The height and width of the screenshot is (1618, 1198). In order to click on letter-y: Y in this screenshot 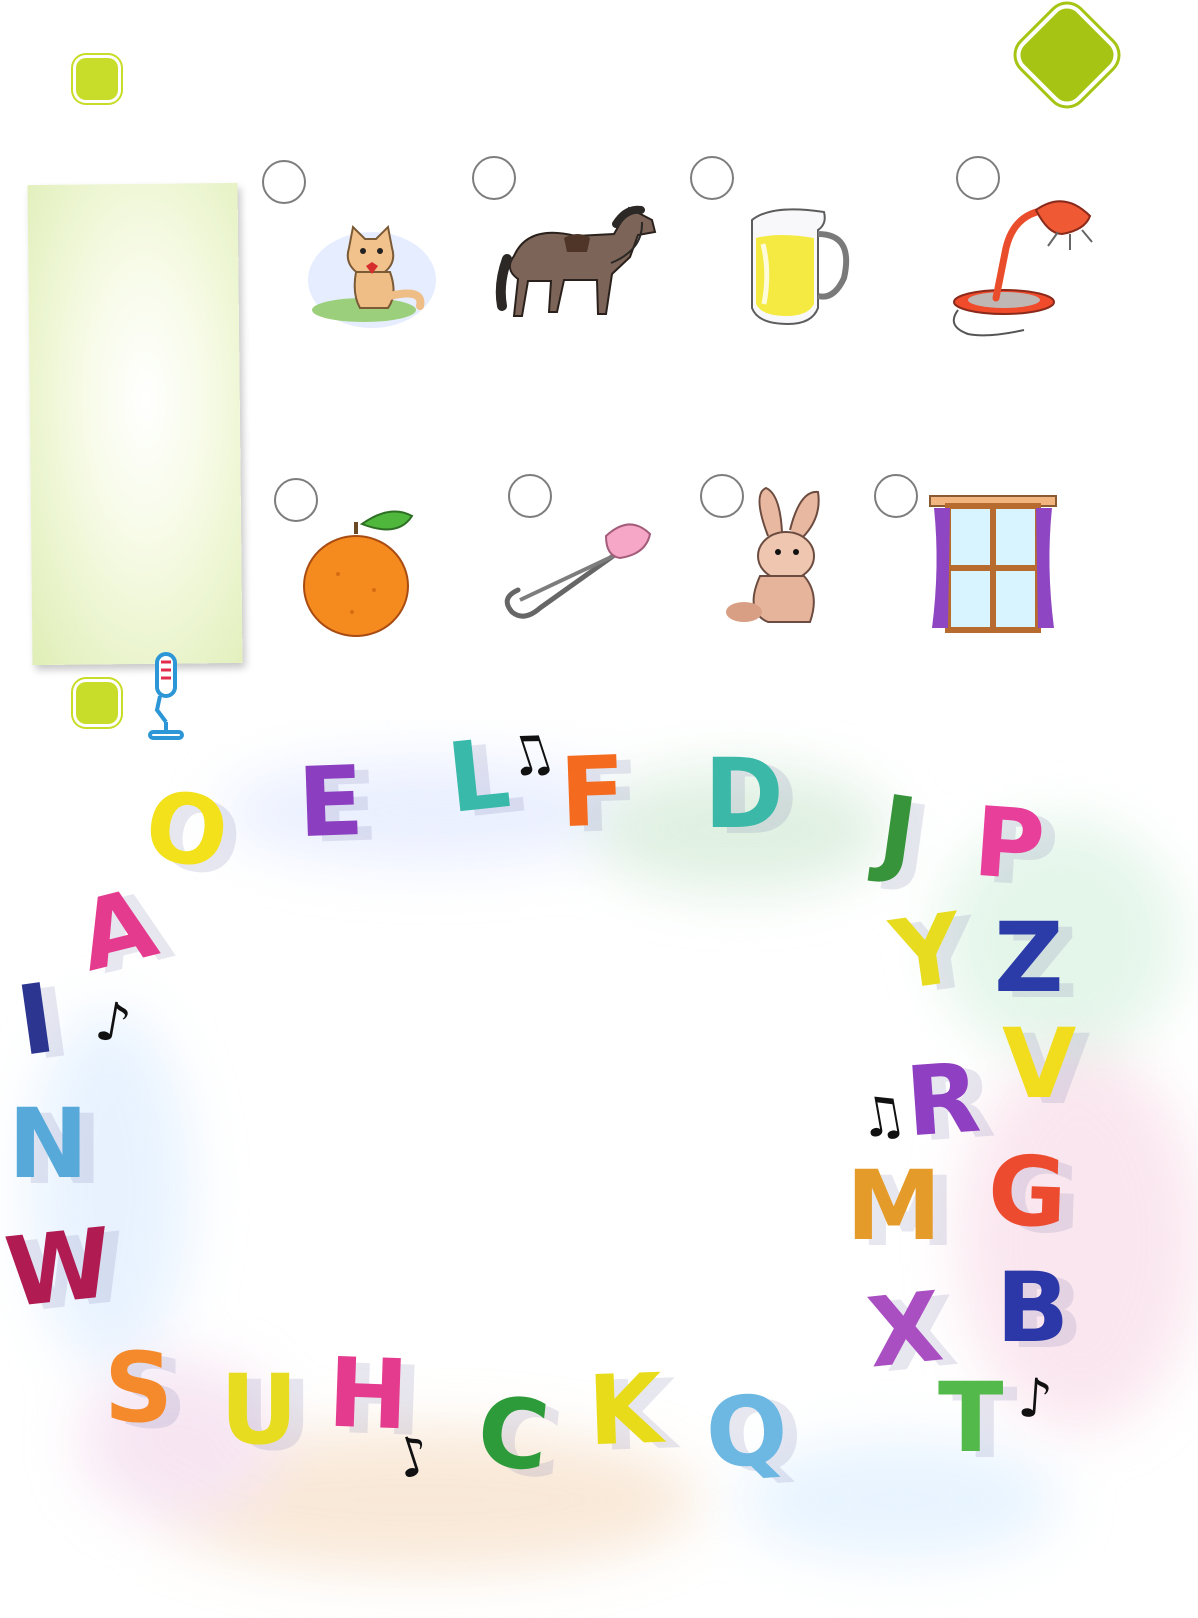, I will do `click(926, 952)`.